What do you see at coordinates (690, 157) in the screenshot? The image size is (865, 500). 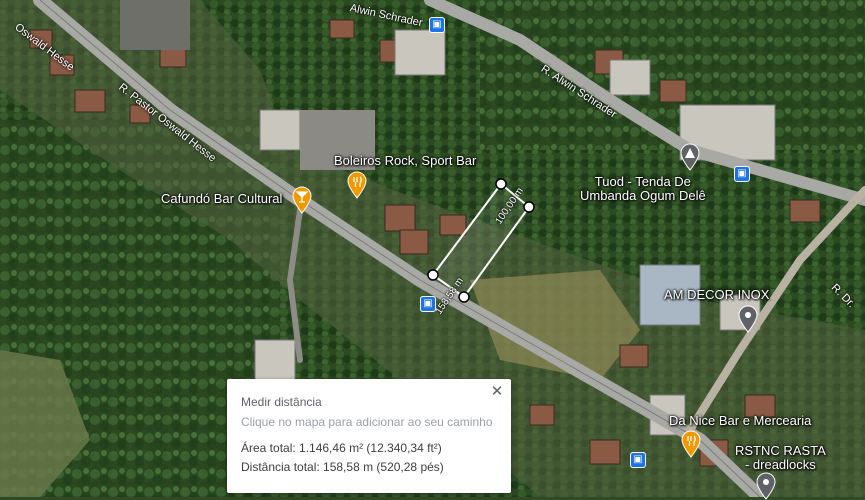 I see `worship-pin-icon` at bounding box center [690, 157].